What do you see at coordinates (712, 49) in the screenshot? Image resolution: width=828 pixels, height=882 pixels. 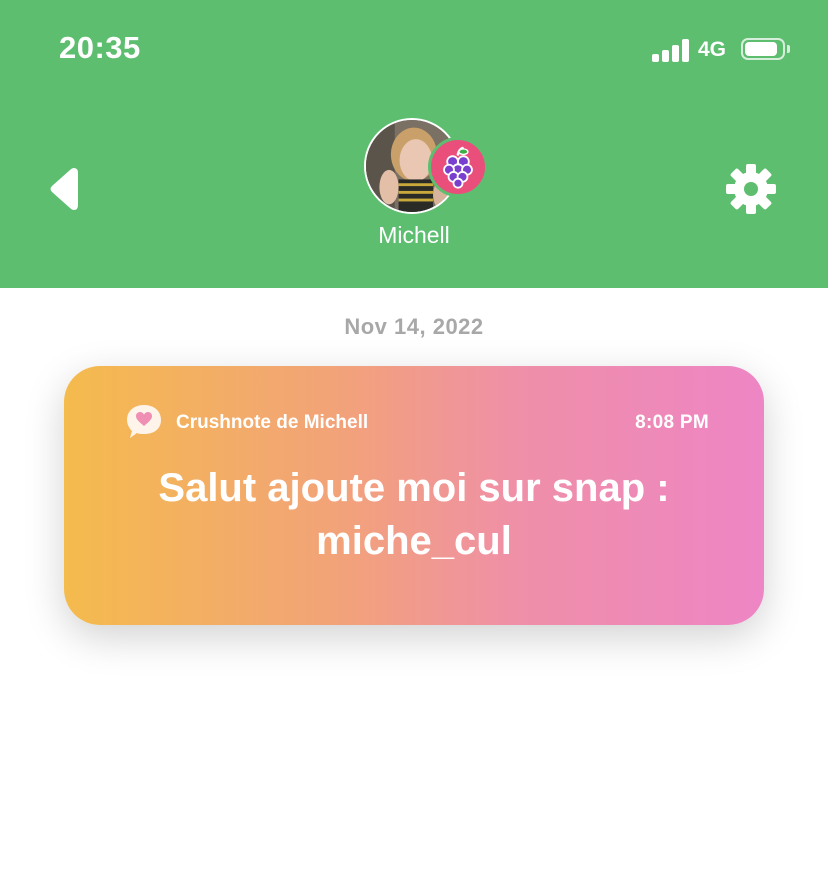 I see `network-type: 4G` at bounding box center [712, 49].